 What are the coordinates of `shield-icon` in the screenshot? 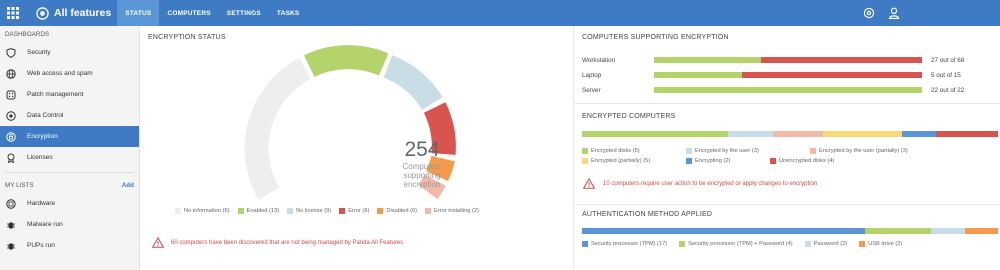 It's located at (11, 52).